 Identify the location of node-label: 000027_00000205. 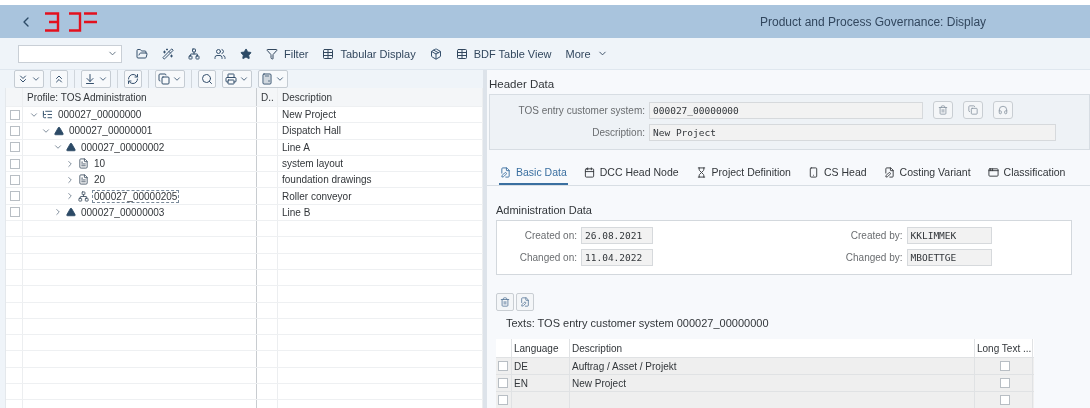
(136, 196).